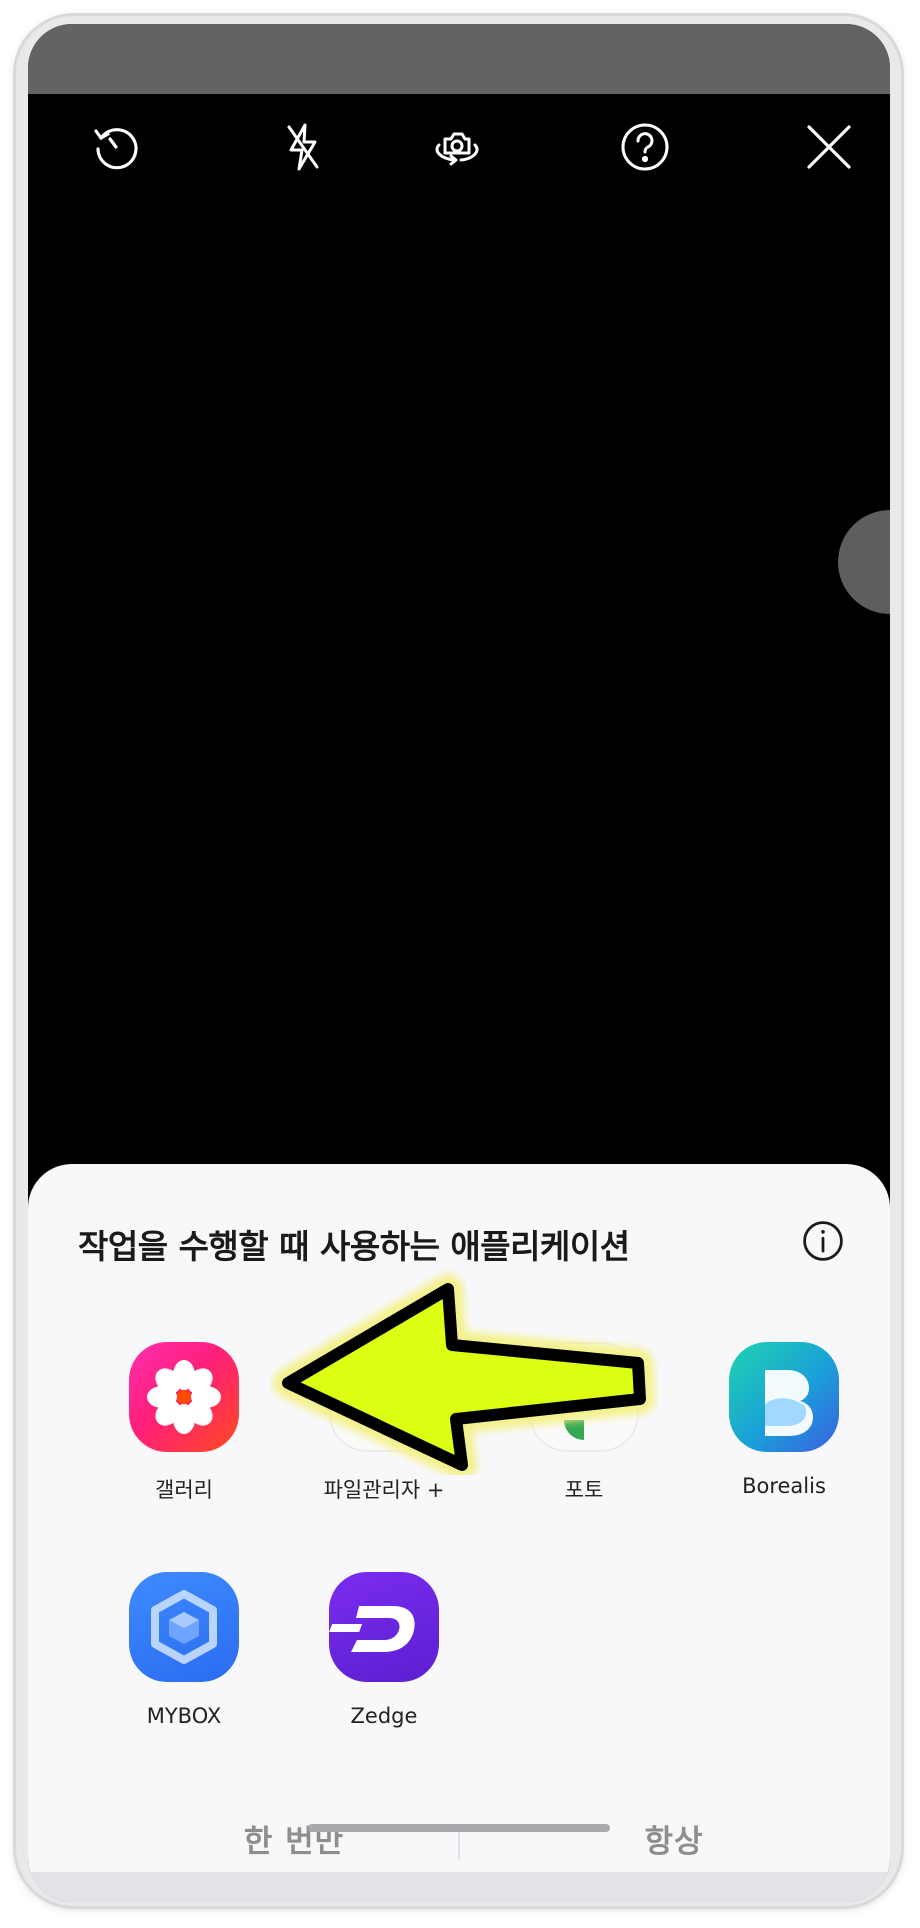  I want to click on annotation-arrow-icon, so click(464, 1374).